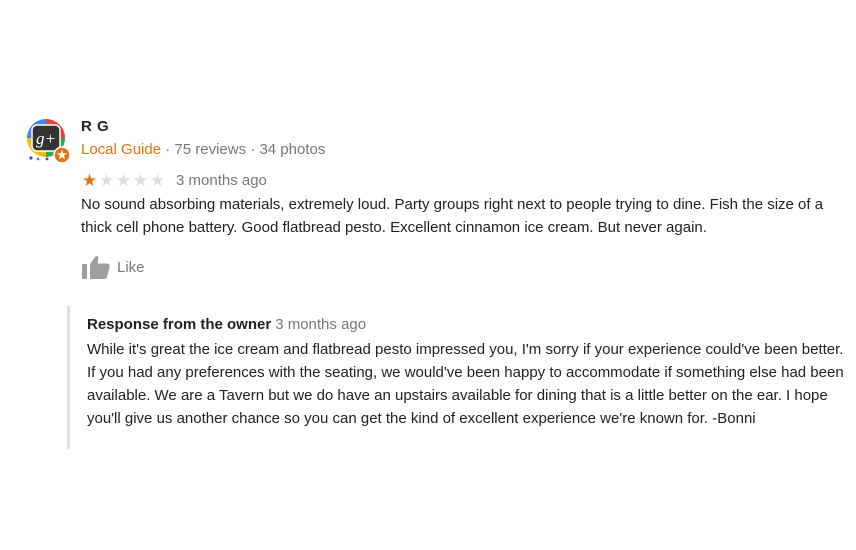  Describe the element at coordinates (210, 149) in the screenshot. I see `reviews-count: 75 reviews` at that location.